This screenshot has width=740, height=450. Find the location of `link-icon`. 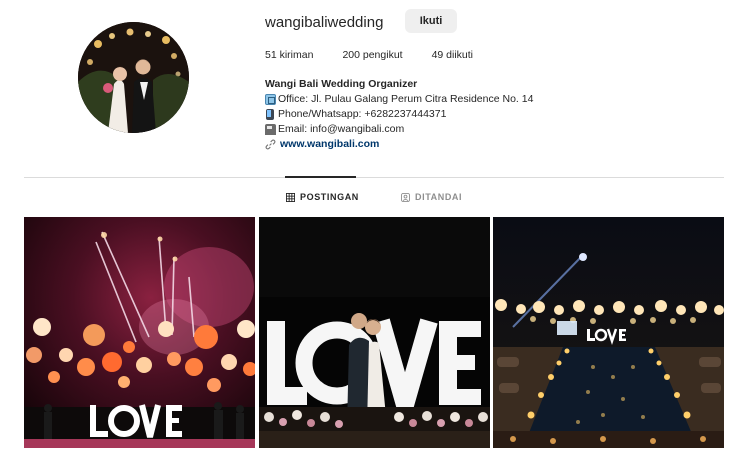

link-icon is located at coordinates (270, 144).